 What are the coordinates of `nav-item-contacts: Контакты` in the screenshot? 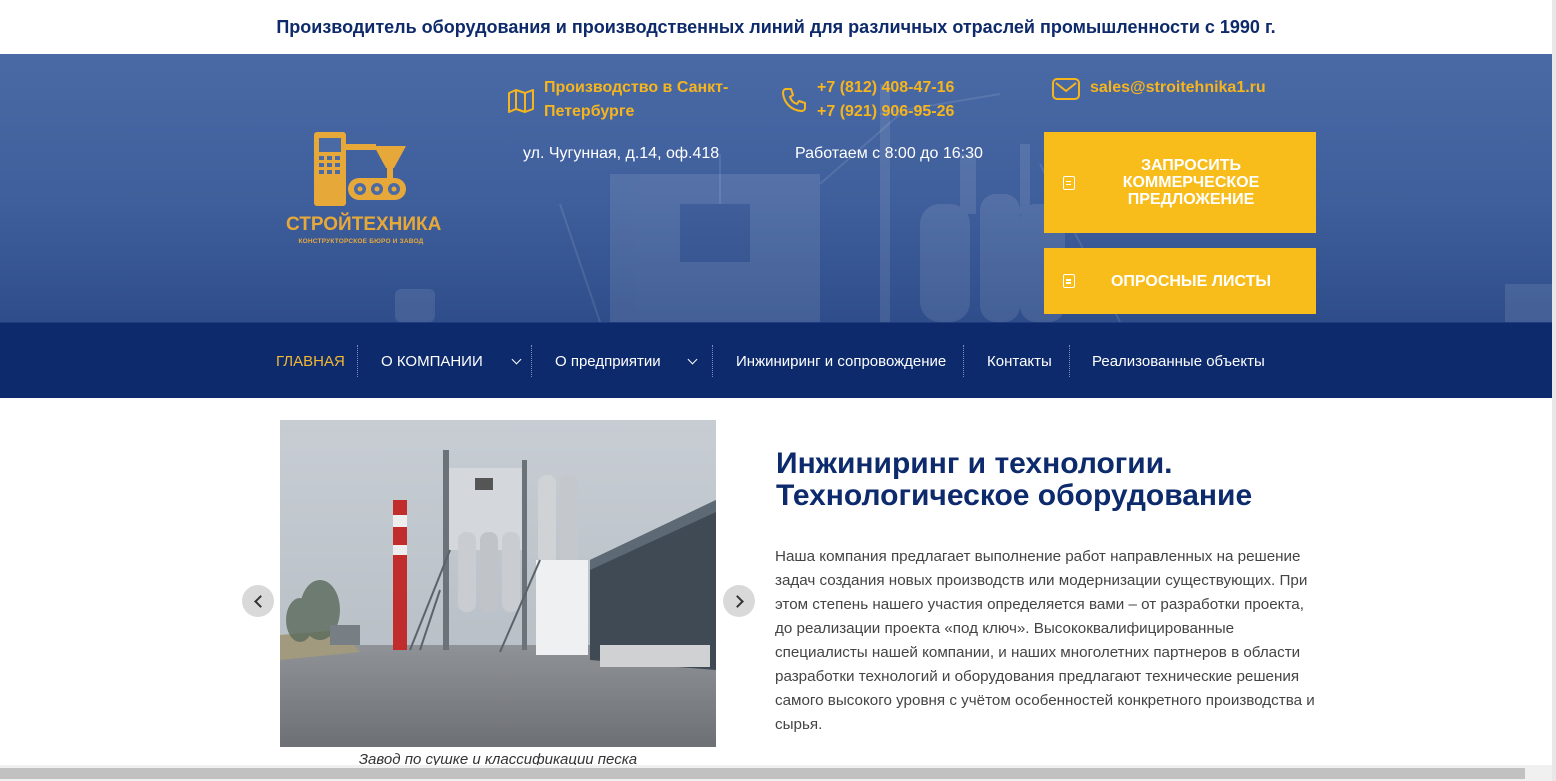 It's located at (1019, 361).